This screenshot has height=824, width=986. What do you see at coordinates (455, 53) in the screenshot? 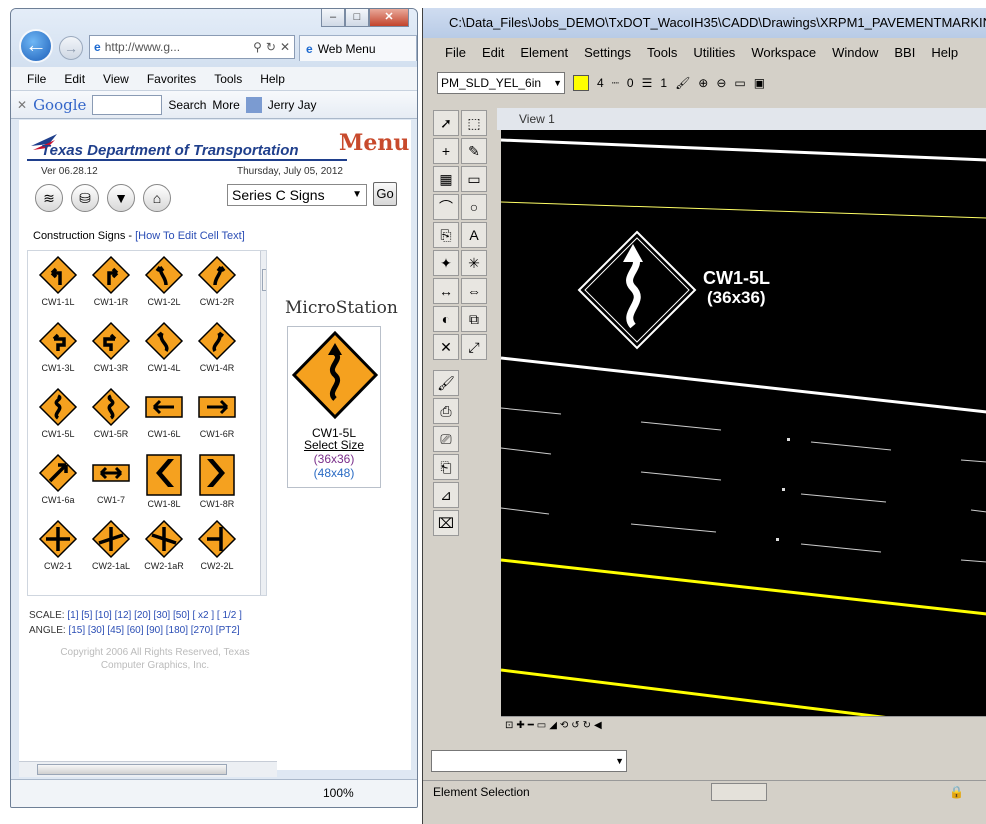
I see `ms-menu-file: File` at bounding box center [455, 53].